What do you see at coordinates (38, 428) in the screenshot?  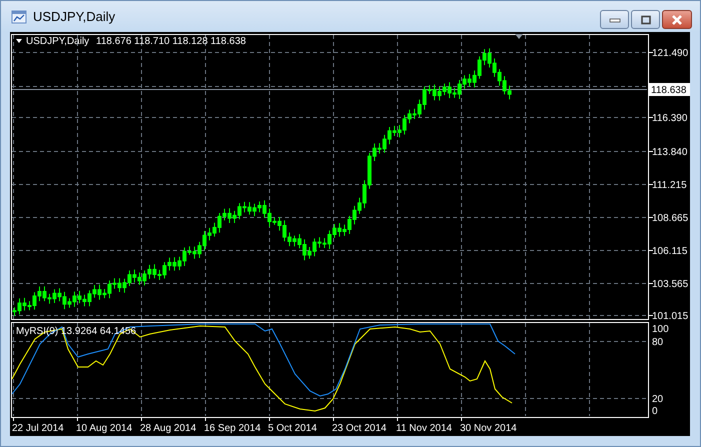 I see `time-axis-label: 22 Jul 2014` at bounding box center [38, 428].